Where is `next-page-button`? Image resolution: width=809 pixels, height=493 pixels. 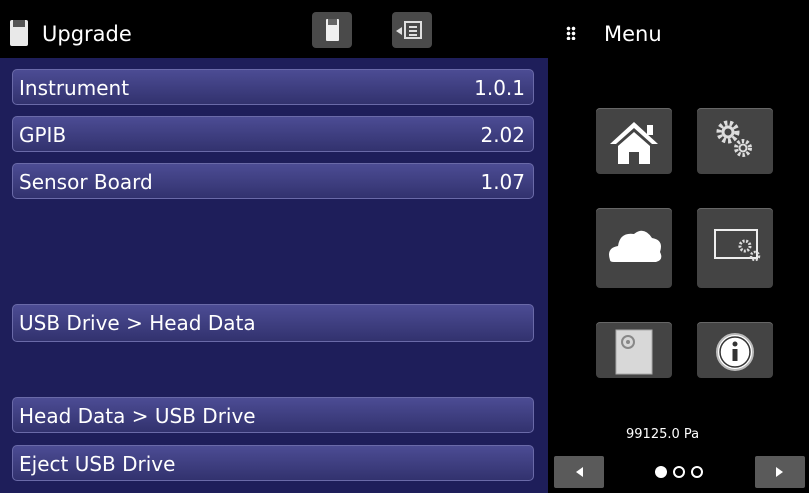
next-page-button is located at coordinates (780, 472).